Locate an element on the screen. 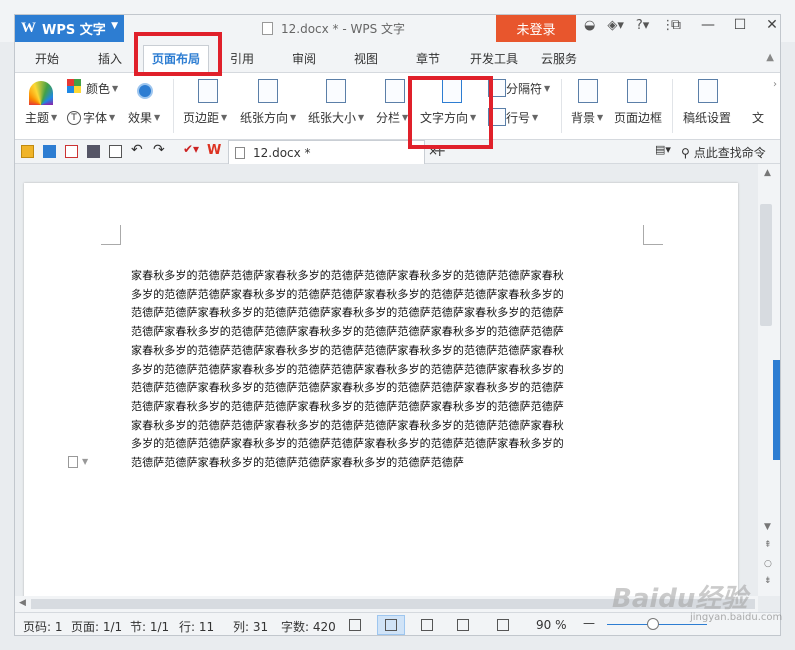  quick-access-bar: ↶ ↷ ✔▾ W 12.docx * × + ▤▾ ⚲ 点此查找命令 is located at coordinates (397, 152).